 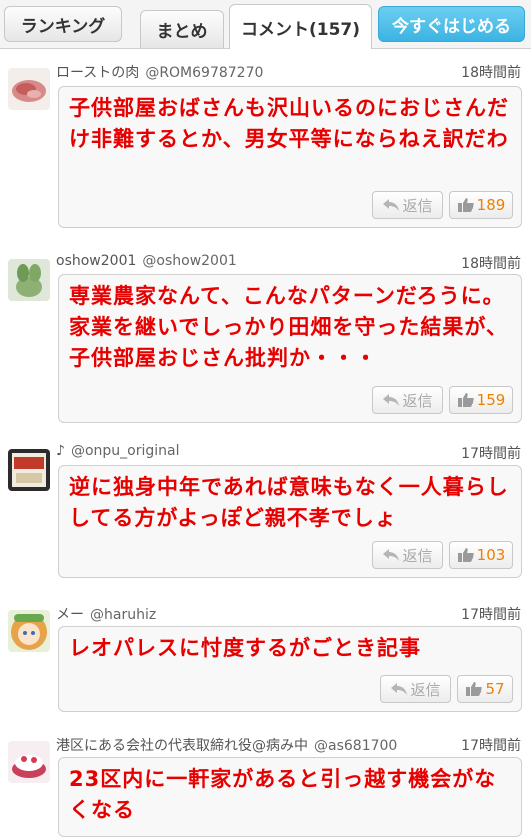 What do you see at coordinates (491, 555) in the screenshot?
I see `like-count: 103` at bounding box center [491, 555].